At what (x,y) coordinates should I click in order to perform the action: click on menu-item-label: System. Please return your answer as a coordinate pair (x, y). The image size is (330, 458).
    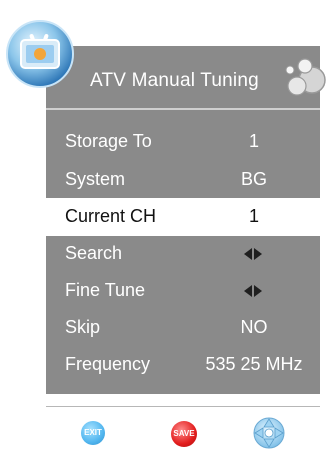
    Looking at the image, I should click on (95, 179).